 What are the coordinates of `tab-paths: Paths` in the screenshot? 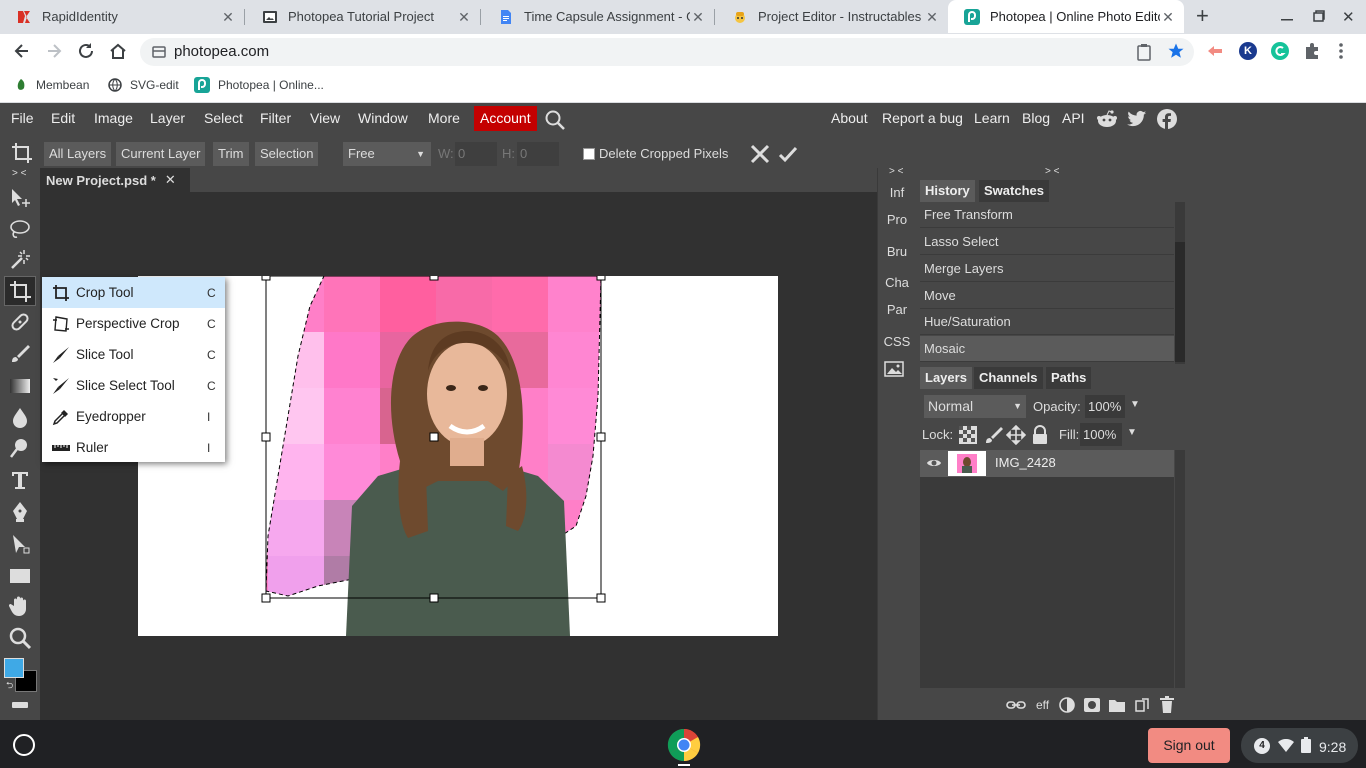 It's located at (1069, 378).